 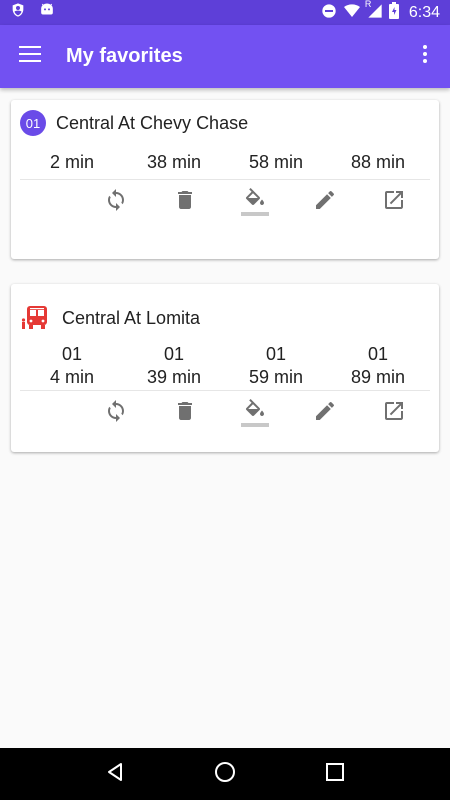 What do you see at coordinates (152, 122) in the screenshot?
I see `stop-name: Central At Chevy Chase` at bounding box center [152, 122].